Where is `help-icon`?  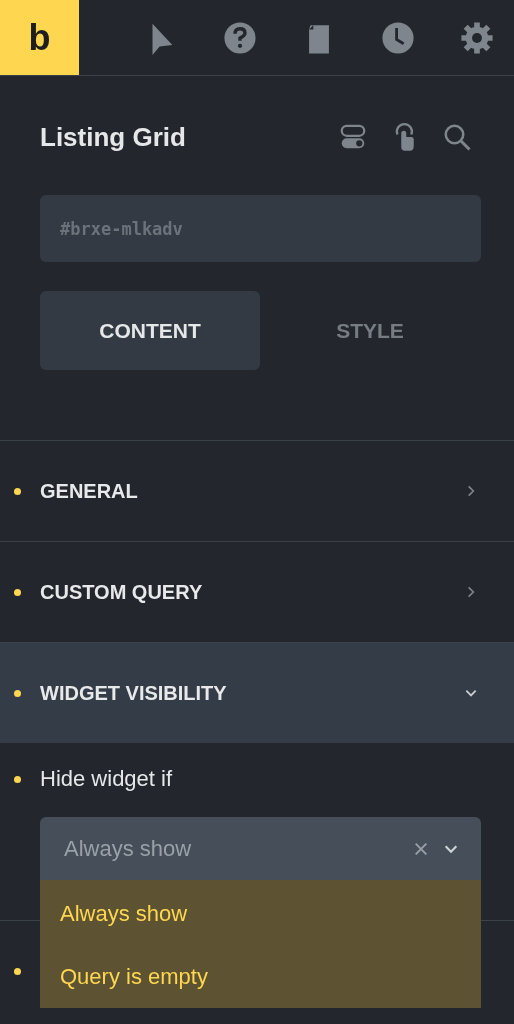
help-icon is located at coordinates (240, 37).